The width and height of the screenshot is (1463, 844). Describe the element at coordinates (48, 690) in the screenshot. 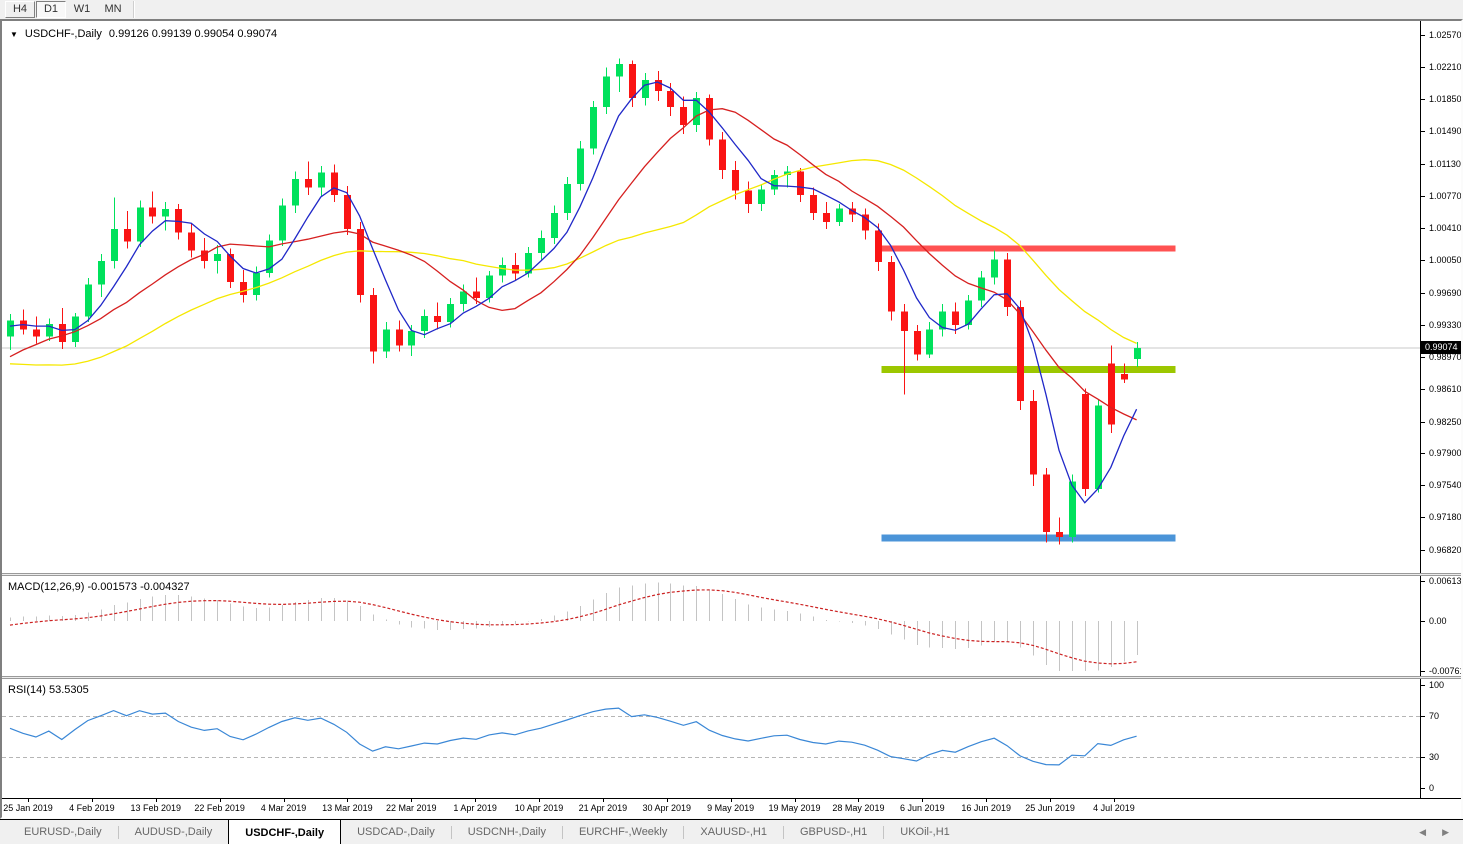

I see `rsi-label: RSI(14) 53.5305` at that location.